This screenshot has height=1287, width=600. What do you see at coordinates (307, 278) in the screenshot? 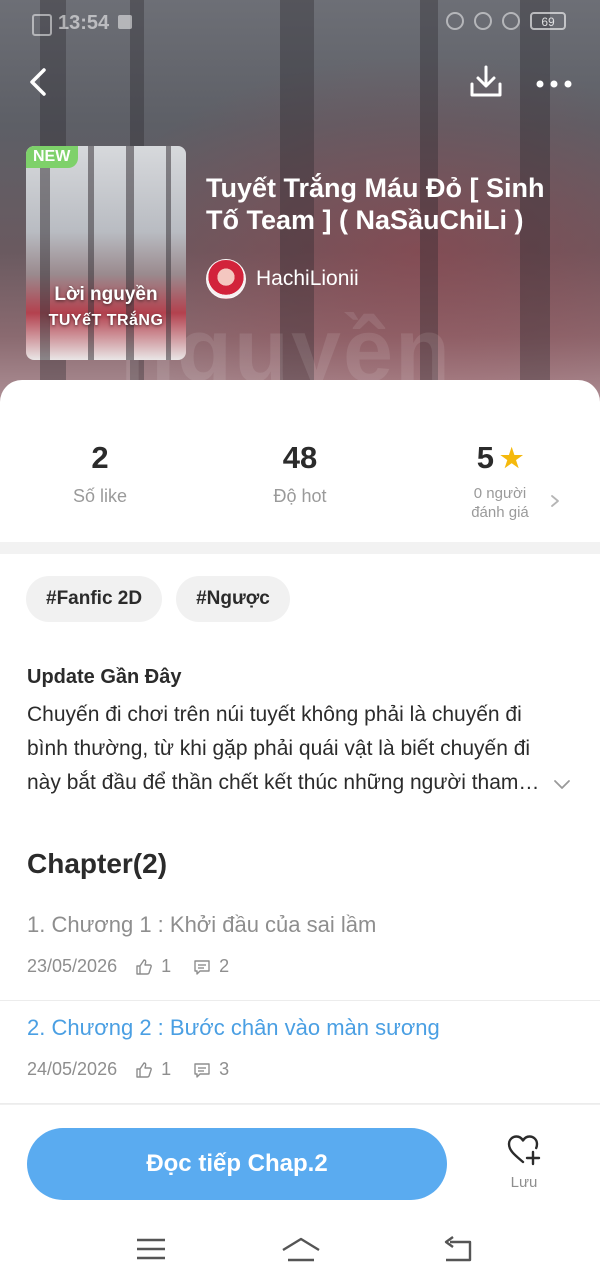
I see `author-name: HachiLionii` at bounding box center [307, 278].